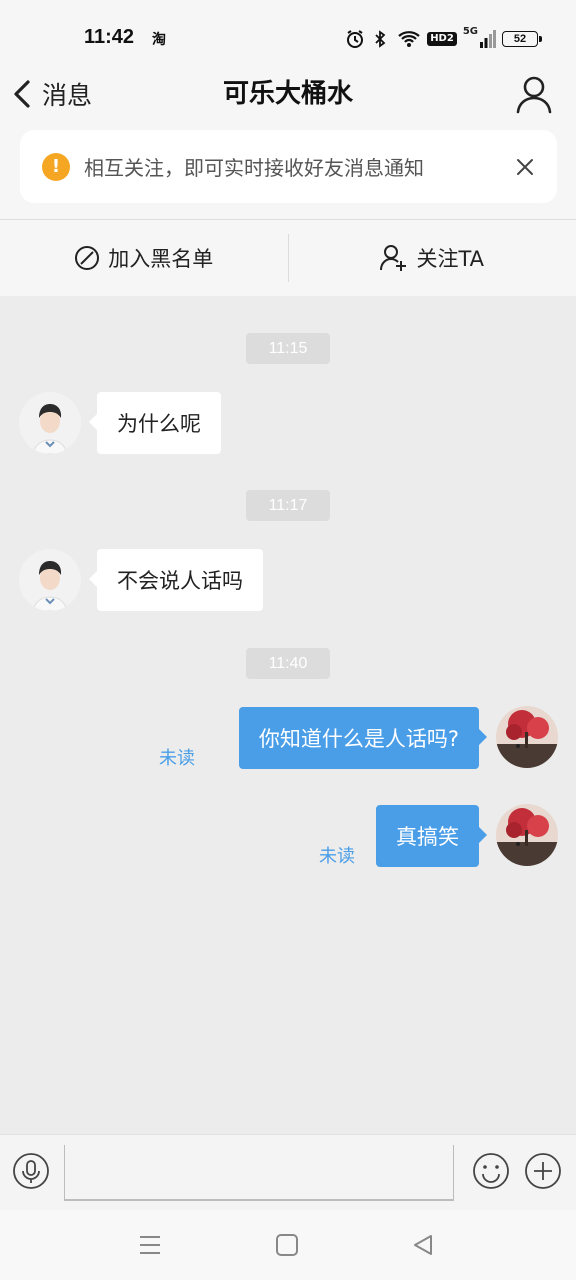 The image size is (576, 1280). Describe the element at coordinates (288, 38) in the screenshot. I see `status-bar: 11:42 淘 HD2 5G 52` at that location.